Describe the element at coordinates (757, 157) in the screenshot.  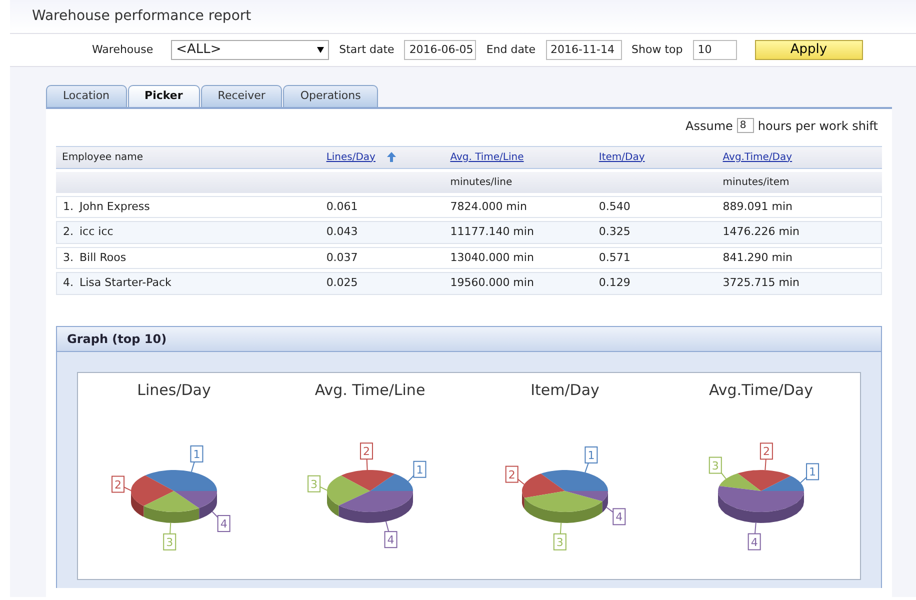
I see `column-header-link: Avg.Time/Day` at that location.